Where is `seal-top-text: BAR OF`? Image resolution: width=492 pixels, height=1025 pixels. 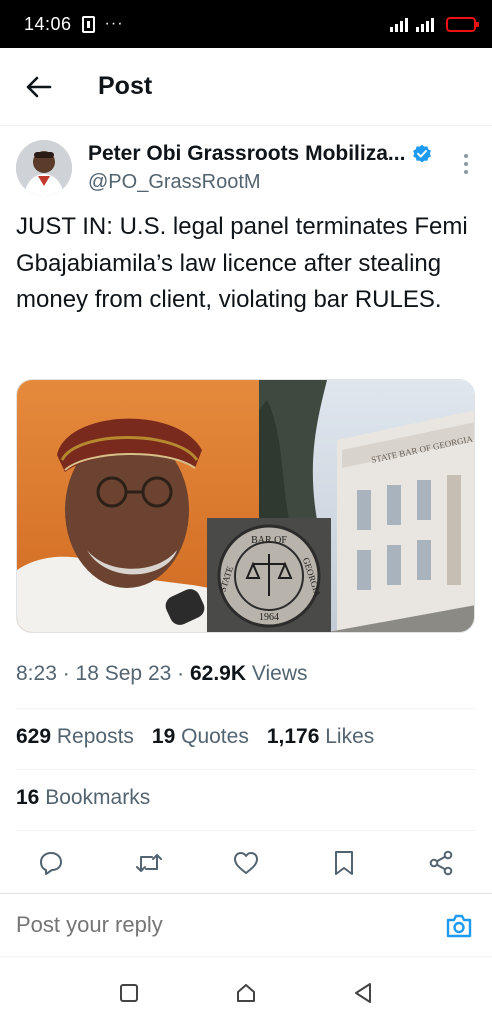 seal-top-text: BAR OF is located at coordinates (269, 540).